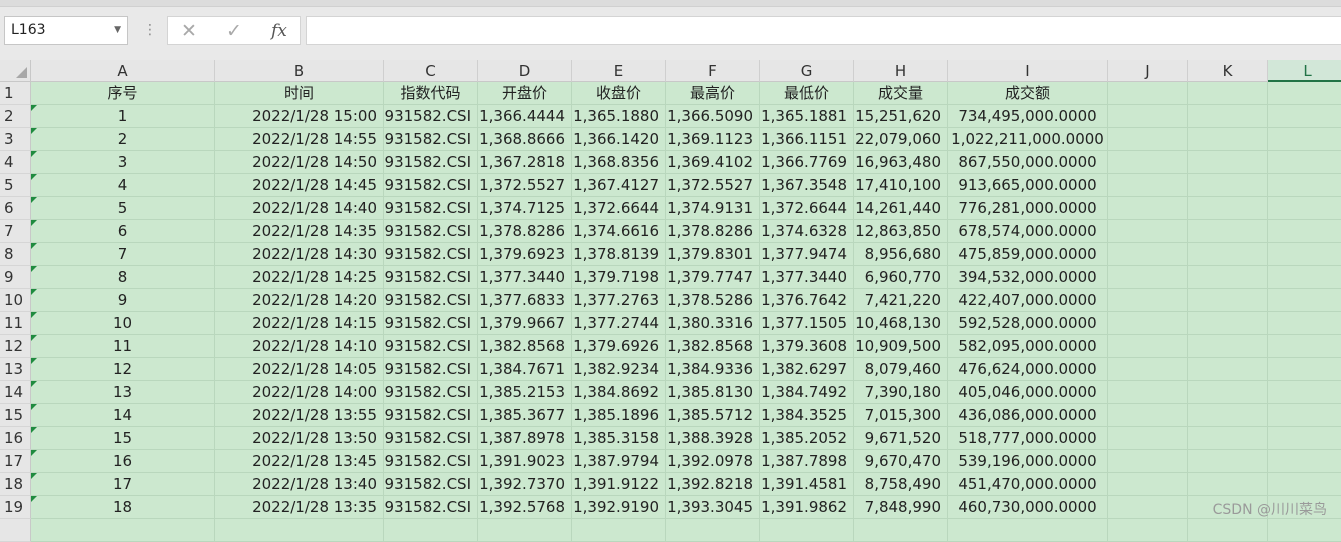 The height and width of the screenshot is (542, 1341). What do you see at coordinates (525, 507) in the screenshot?
I see `table-cell: 1,392.5768` at bounding box center [525, 507].